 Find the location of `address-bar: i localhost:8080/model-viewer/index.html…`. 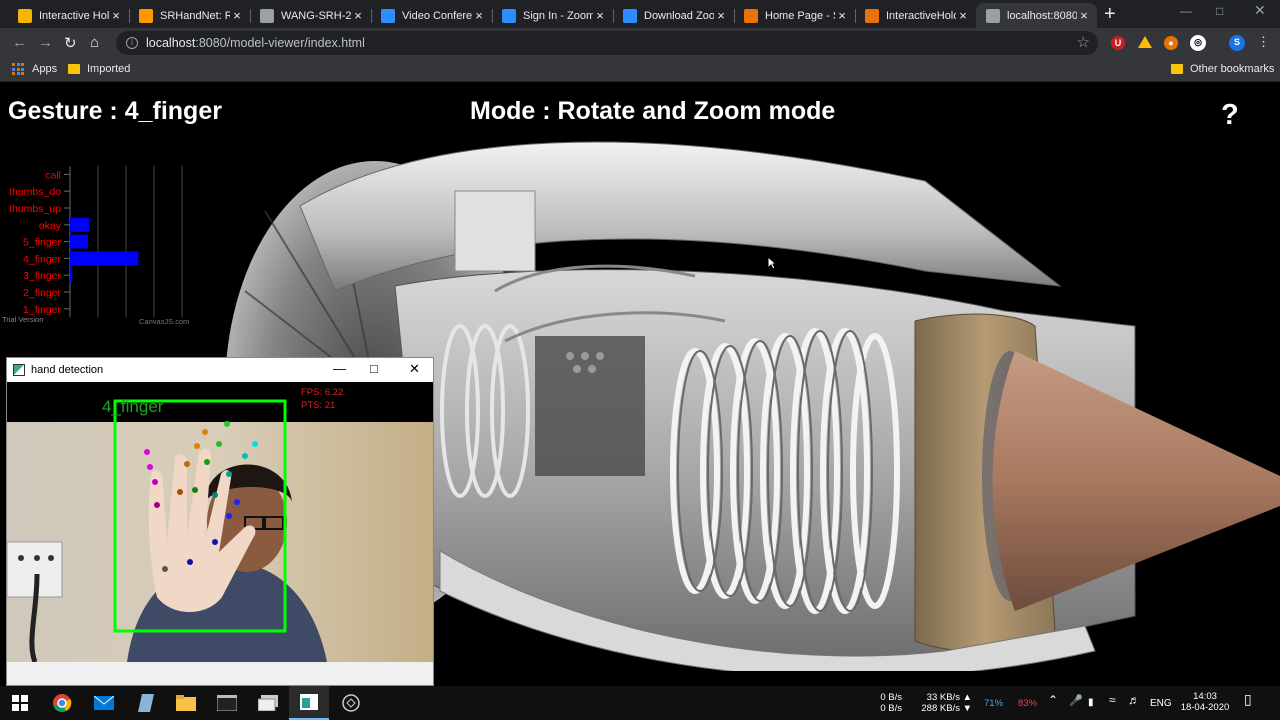

address-bar: i localhost:8080/model-viewer/index.html… is located at coordinates (607, 43).